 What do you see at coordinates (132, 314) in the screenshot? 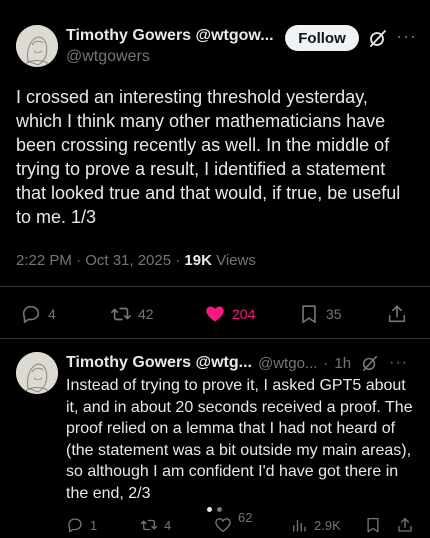
I see `repost-button: 42` at bounding box center [132, 314].